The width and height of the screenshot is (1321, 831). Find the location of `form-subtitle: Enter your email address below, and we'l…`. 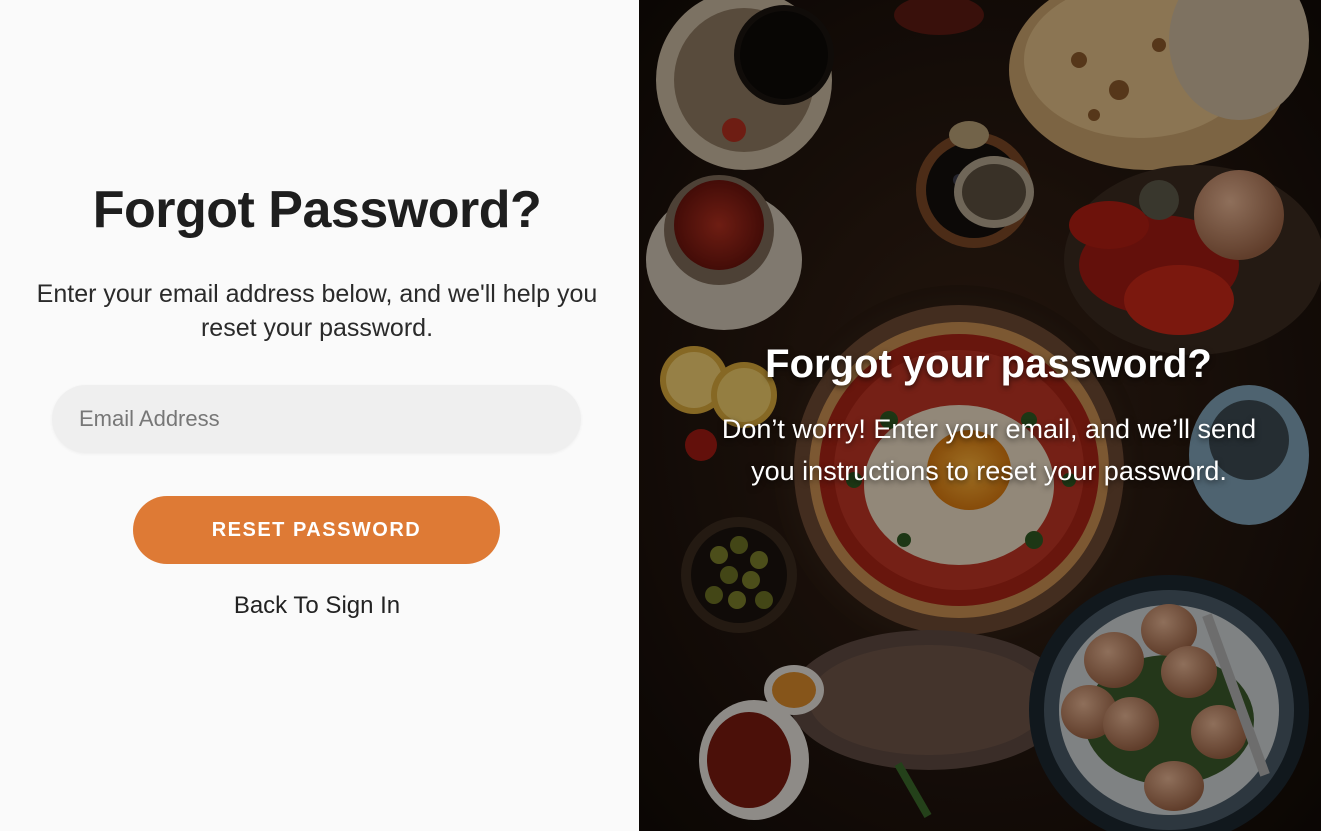

form-subtitle: Enter your email address below, and we'l… is located at coordinates (317, 311).